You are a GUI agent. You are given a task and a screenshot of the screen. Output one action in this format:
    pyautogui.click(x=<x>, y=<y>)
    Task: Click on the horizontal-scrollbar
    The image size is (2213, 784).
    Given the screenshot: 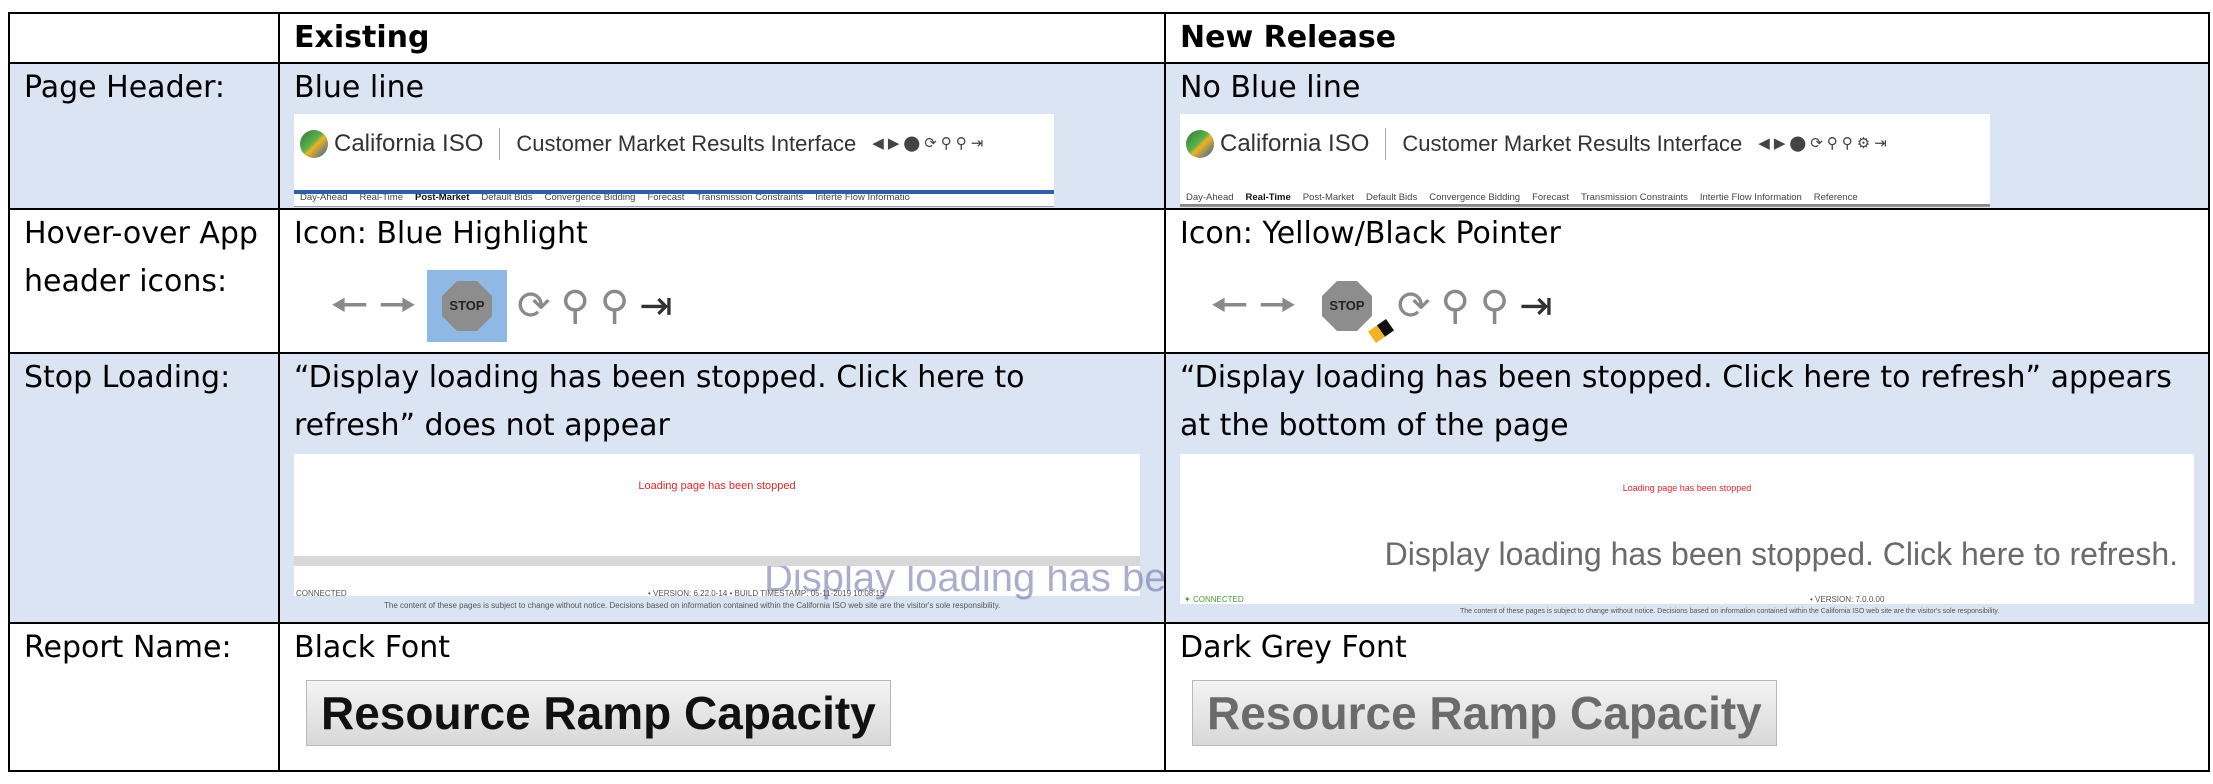 What is the action you would take?
    pyautogui.click(x=717, y=561)
    